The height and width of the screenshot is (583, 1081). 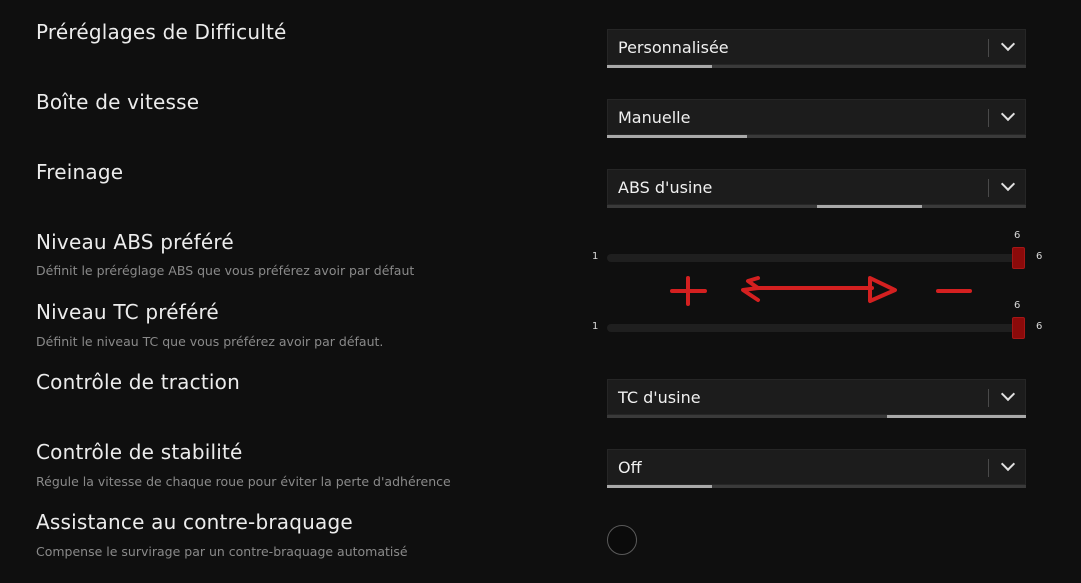 What do you see at coordinates (665, 187) in the screenshot?
I see `braking-value: ABS d'usine` at bounding box center [665, 187].